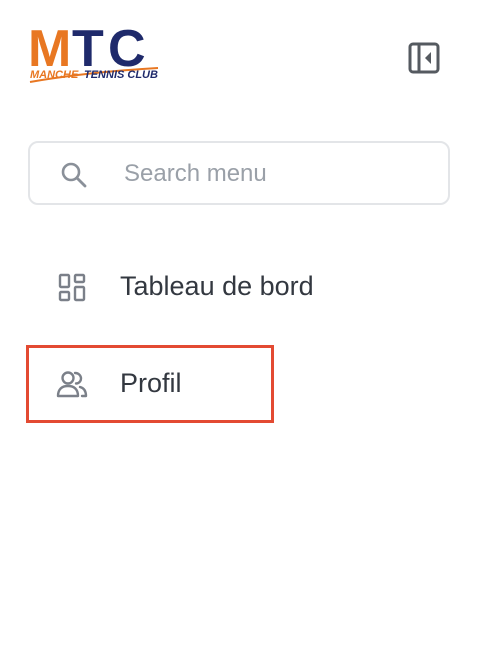 The height and width of the screenshot is (662, 480). Describe the element at coordinates (94, 55) in the screenshot. I see `mtc-logo: M T C MANCHE TENNIS CLUB` at that location.